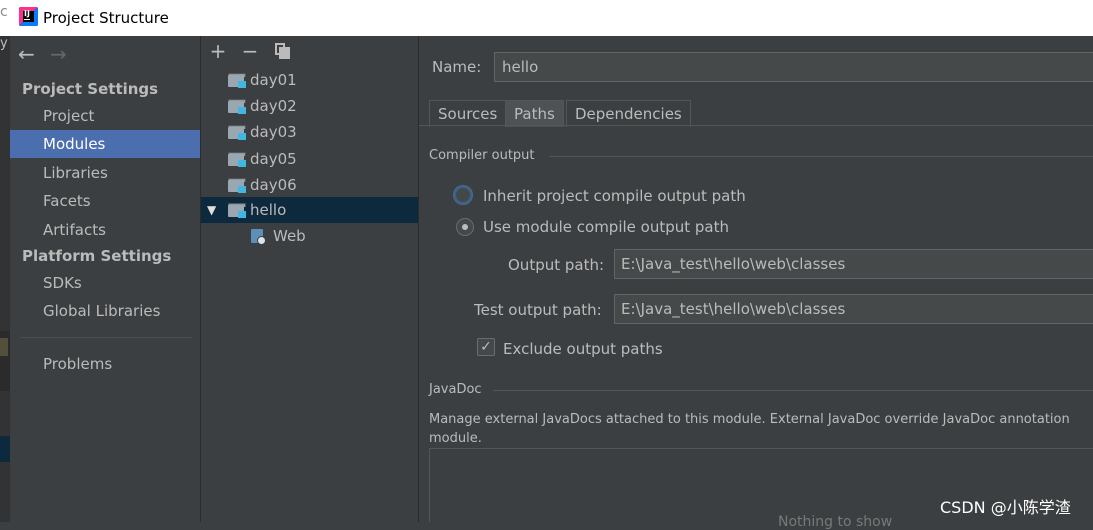  Describe the element at coordinates (309, 80) in the screenshot. I see `tree-item-day01: day01` at that location.